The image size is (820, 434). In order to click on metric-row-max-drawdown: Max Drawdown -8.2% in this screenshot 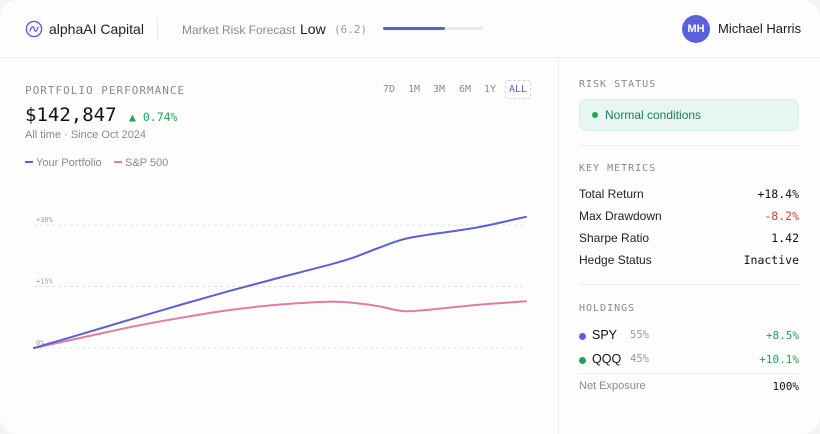, I will do `click(689, 217)`.